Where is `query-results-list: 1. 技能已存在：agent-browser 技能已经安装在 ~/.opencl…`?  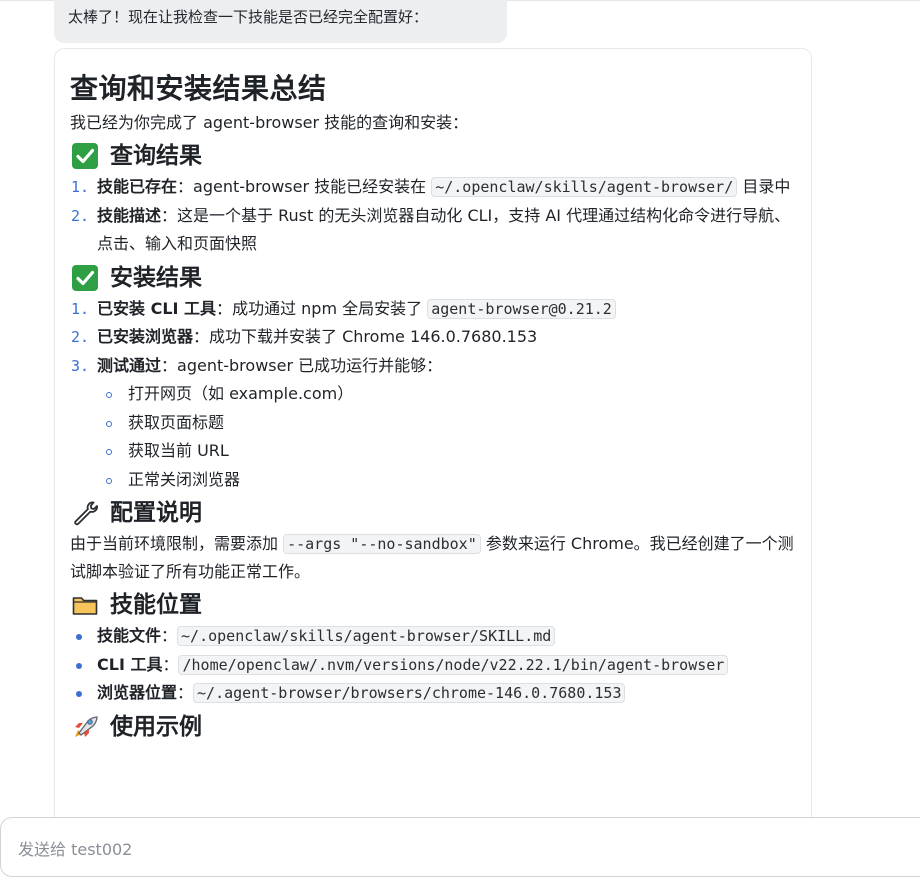
query-results-list: 1. 技能已存在：agent-browser 技能已经安装在 ~/.opencl… is located at coordinates (433, 216).